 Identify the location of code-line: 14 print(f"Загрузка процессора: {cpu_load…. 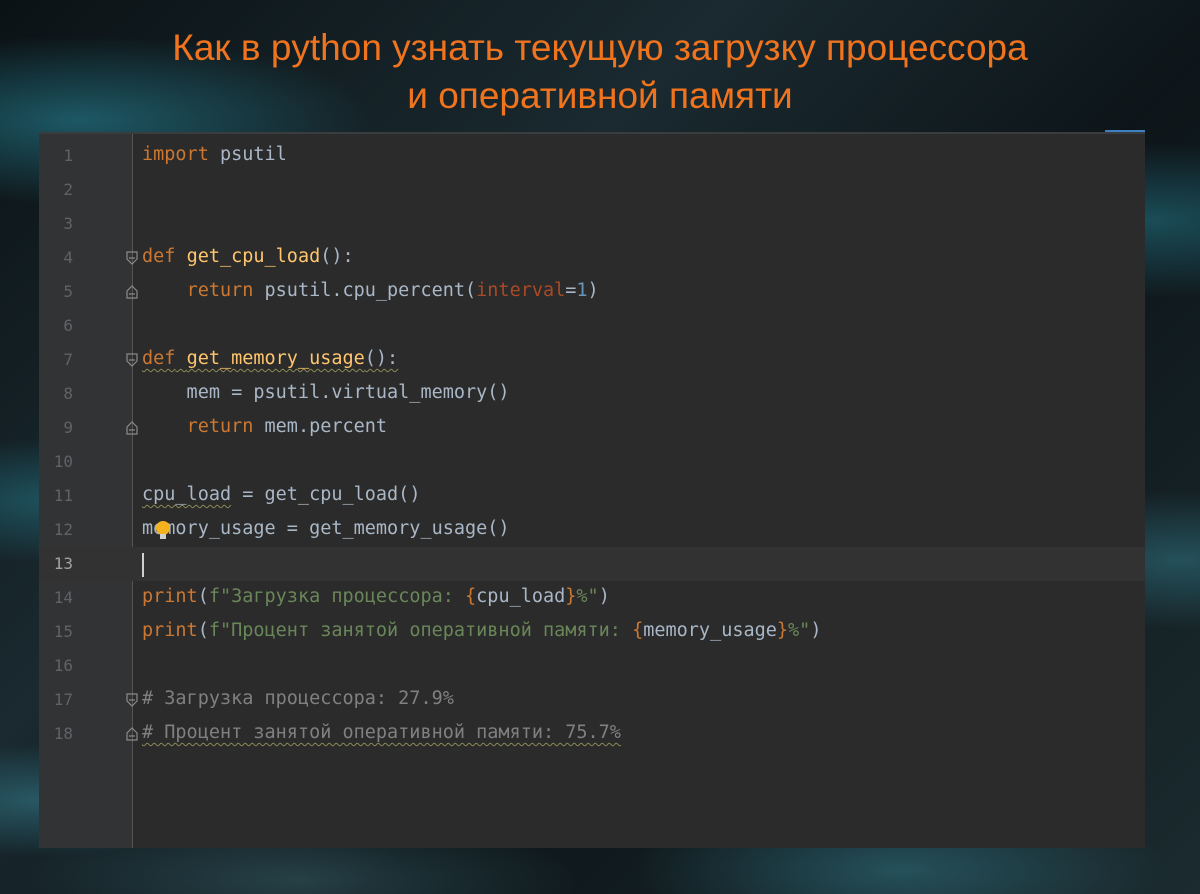
(592, 598).